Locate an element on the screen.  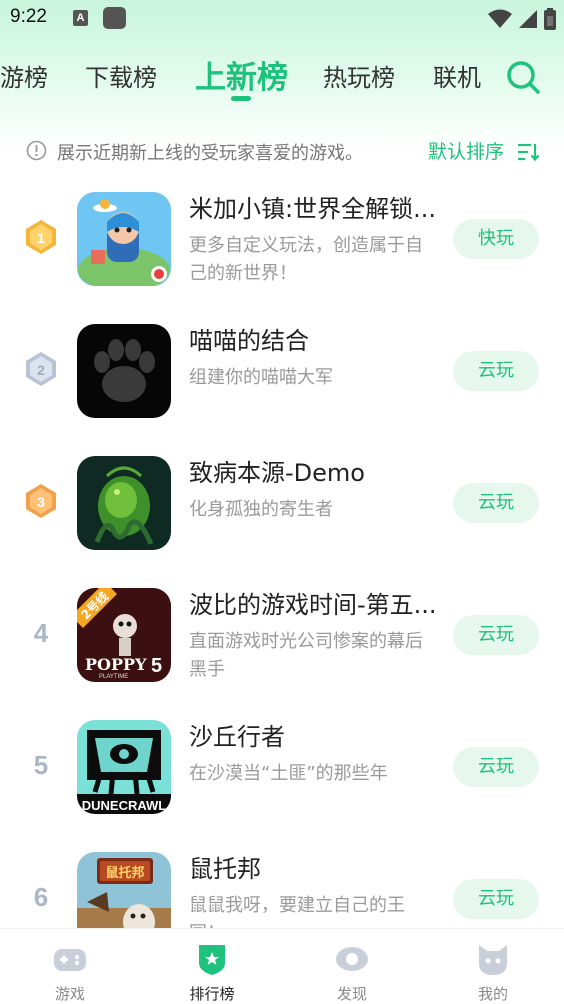
gold-medal-icon: 1 is located at coordinates (41, 237).